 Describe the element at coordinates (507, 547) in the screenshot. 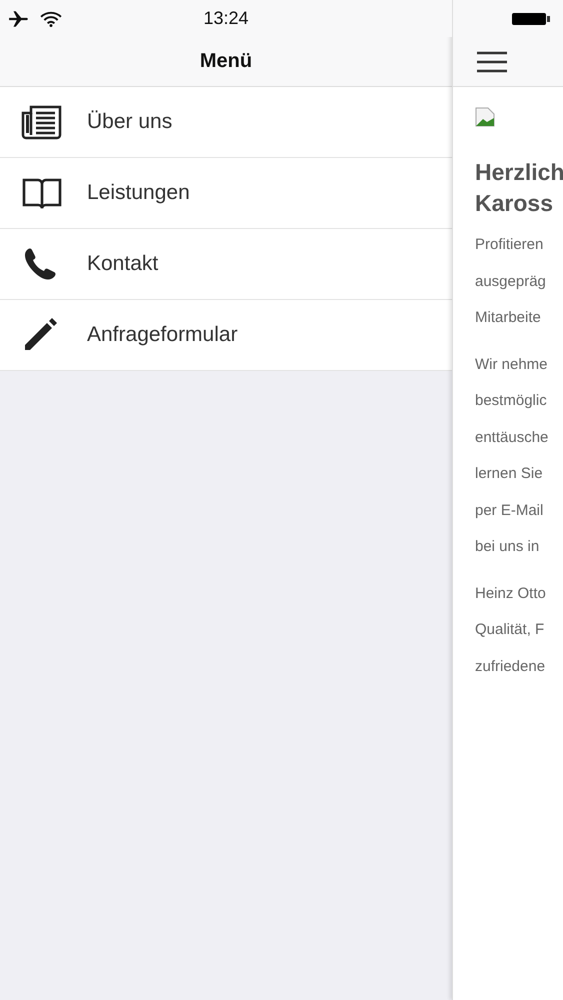

I see `text-line: bei uns in` at that location.